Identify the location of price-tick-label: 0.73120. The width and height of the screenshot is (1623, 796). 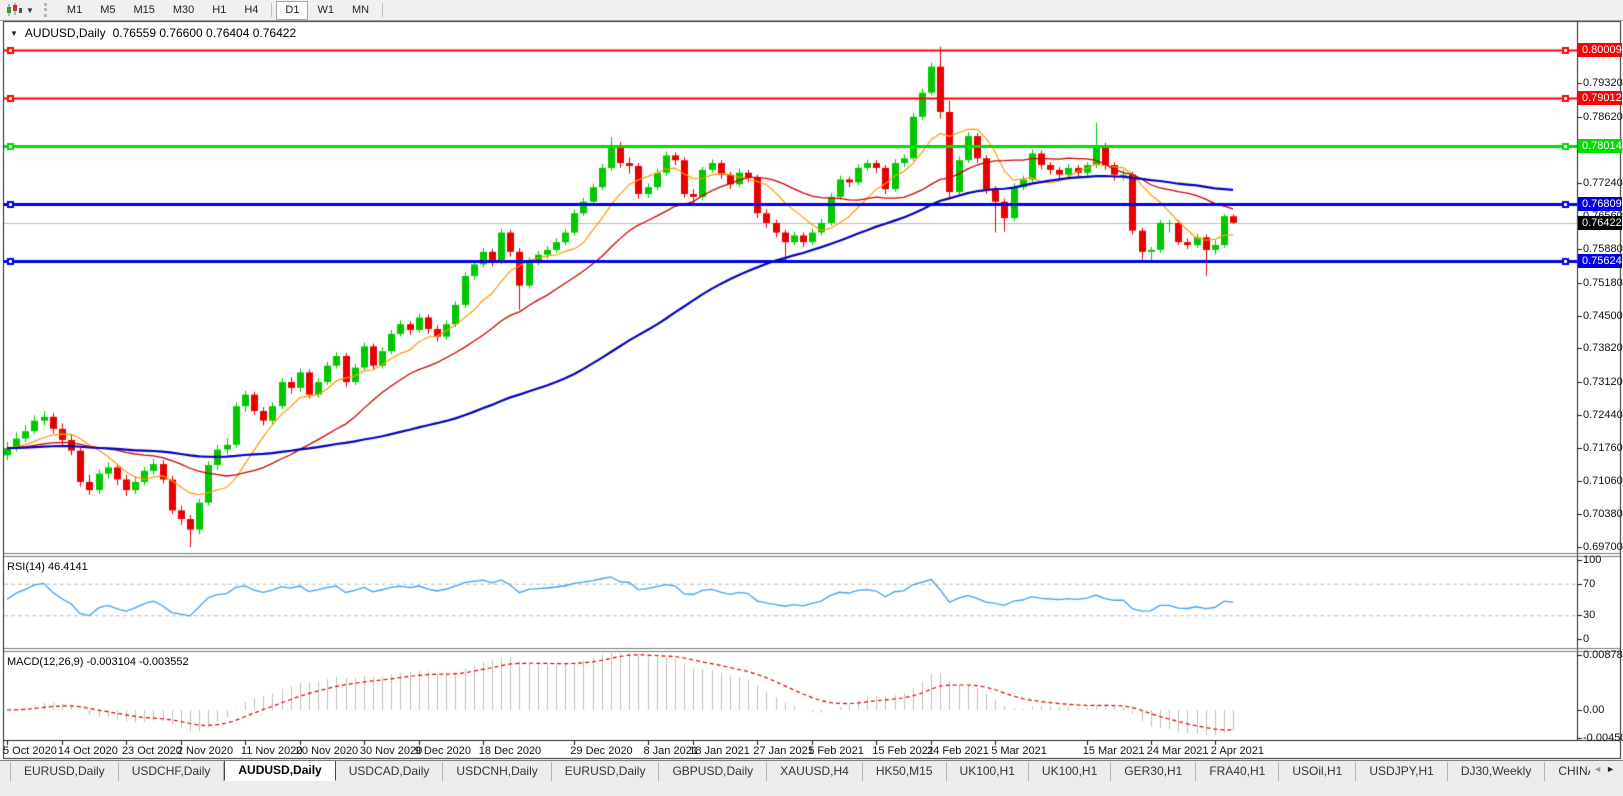
(1603, 382).